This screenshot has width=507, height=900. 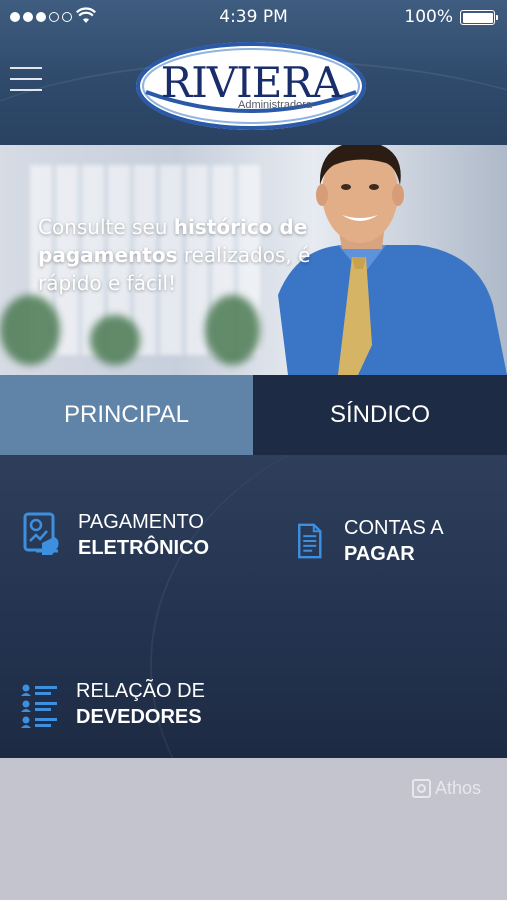 What do you see at coordinates (421, 788) in the screenshot?
I see `athos-logo-icon` at bounding box center [421, 788].